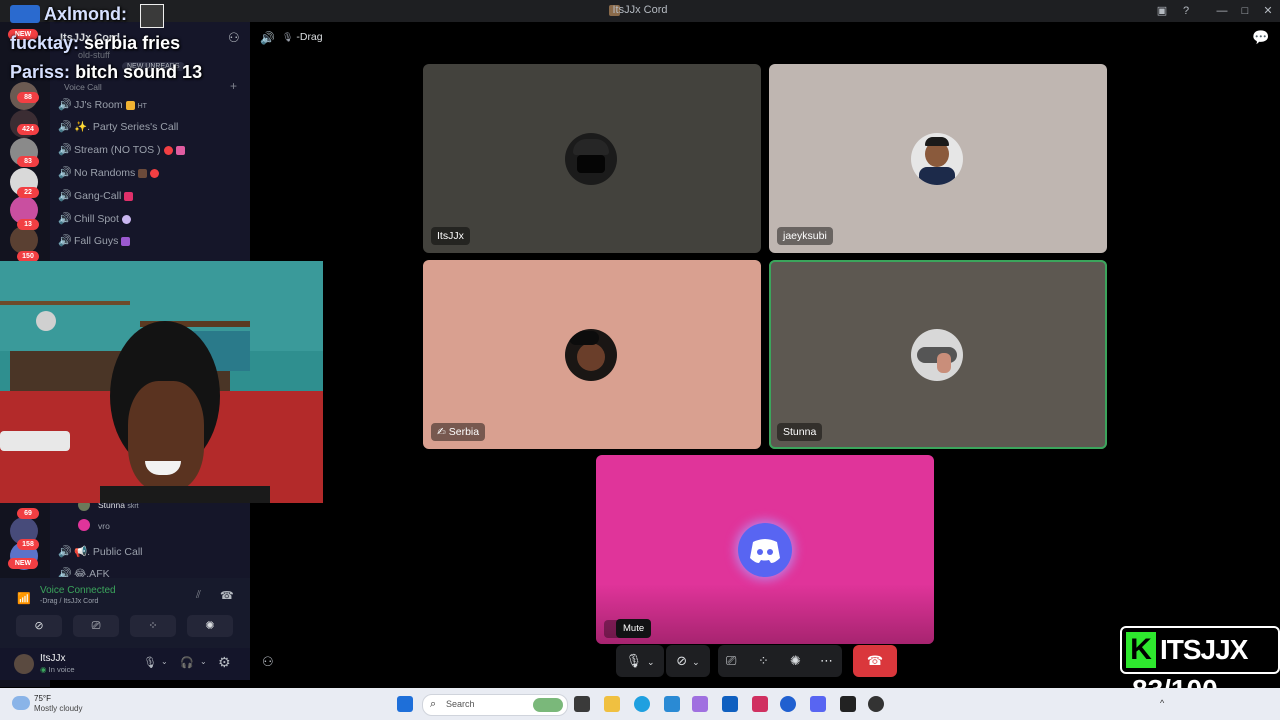 The width and height of the screenshot is (1280, 720). I want to click on minimize-button: —, so click(1222, 11).